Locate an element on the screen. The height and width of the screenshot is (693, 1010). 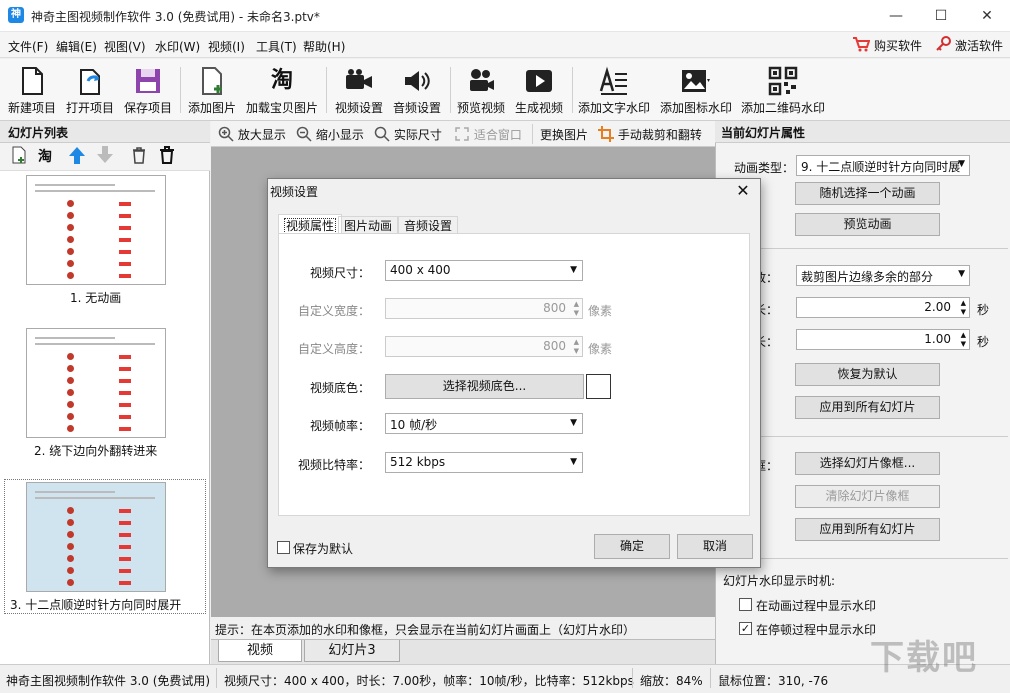
qr-code-icon is located at coordinates (783, 81).